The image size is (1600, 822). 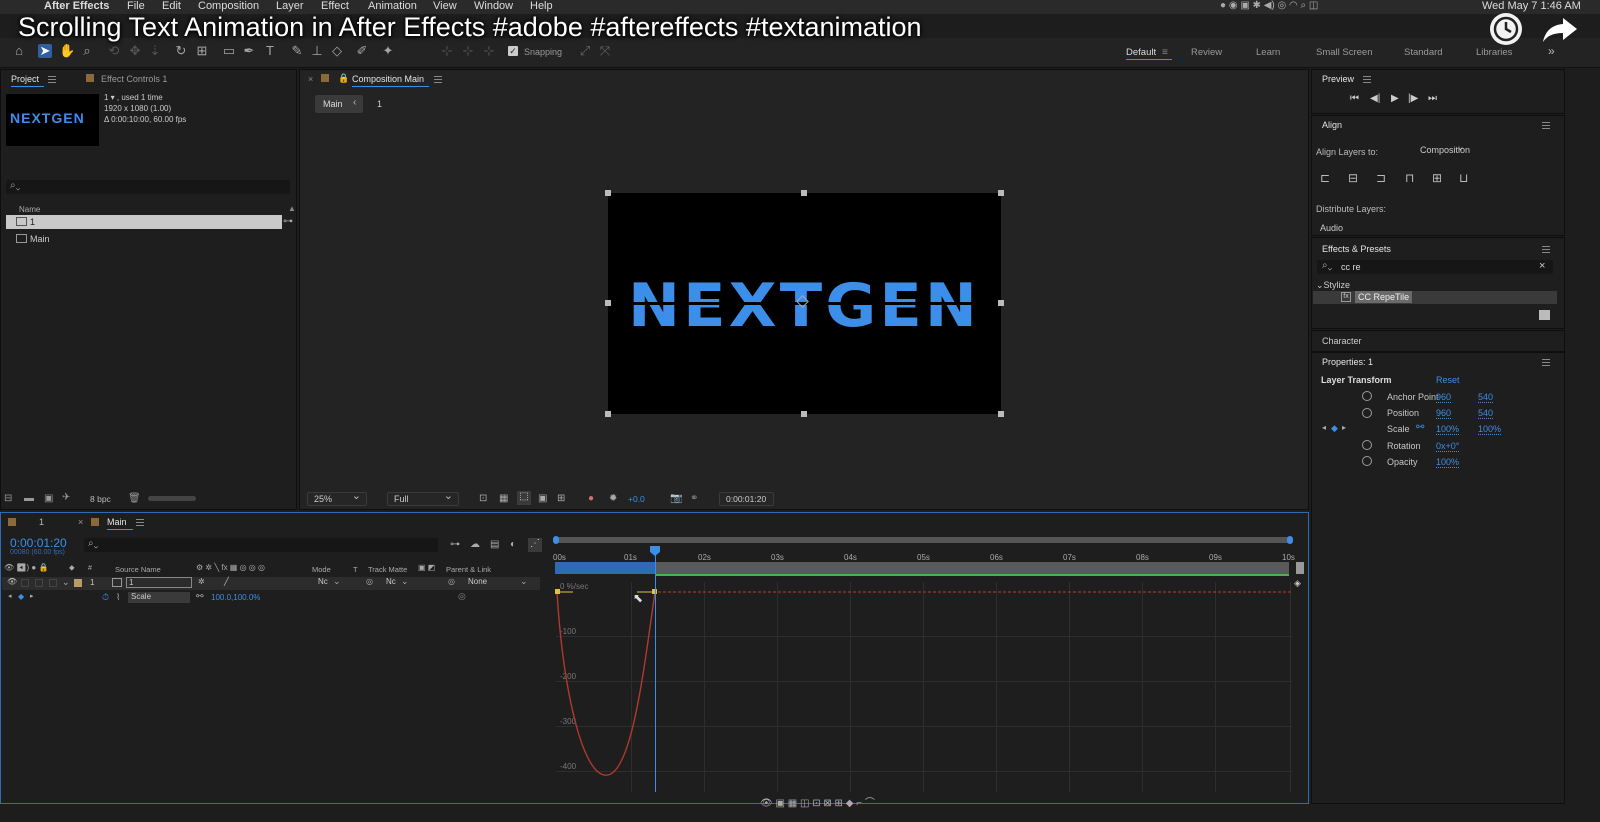 What do you see at coordinates (804, 803) in the screenshot?
I see `snap-icon: ◫` at bounding box center [804, 803].